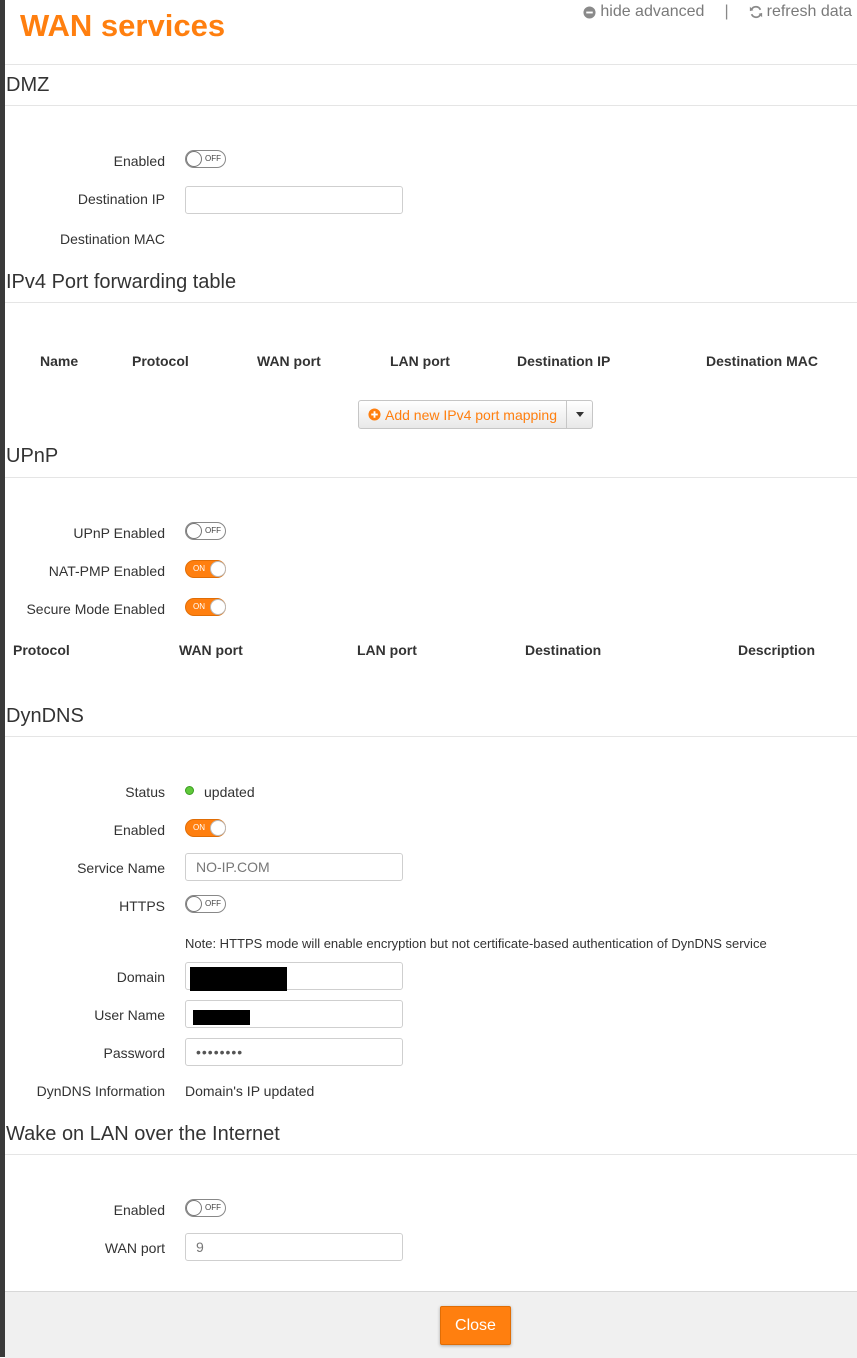  What do you see at coordinates (95, 609) in the screenshot?
I see `secure-mode-enabled-label: Secure Mode Enabled` at bounding box center [95, 609].